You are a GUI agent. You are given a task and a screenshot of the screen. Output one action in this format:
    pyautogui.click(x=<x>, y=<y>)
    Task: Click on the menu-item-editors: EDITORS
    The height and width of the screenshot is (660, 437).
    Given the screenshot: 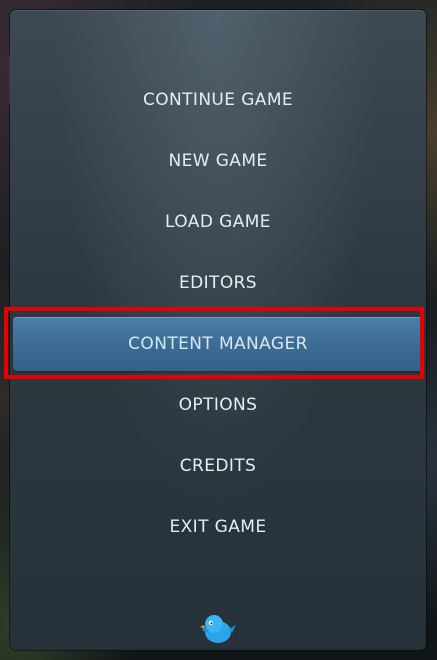 What is the action you would take?
    pyautogui.click(x=218, y=283)
    